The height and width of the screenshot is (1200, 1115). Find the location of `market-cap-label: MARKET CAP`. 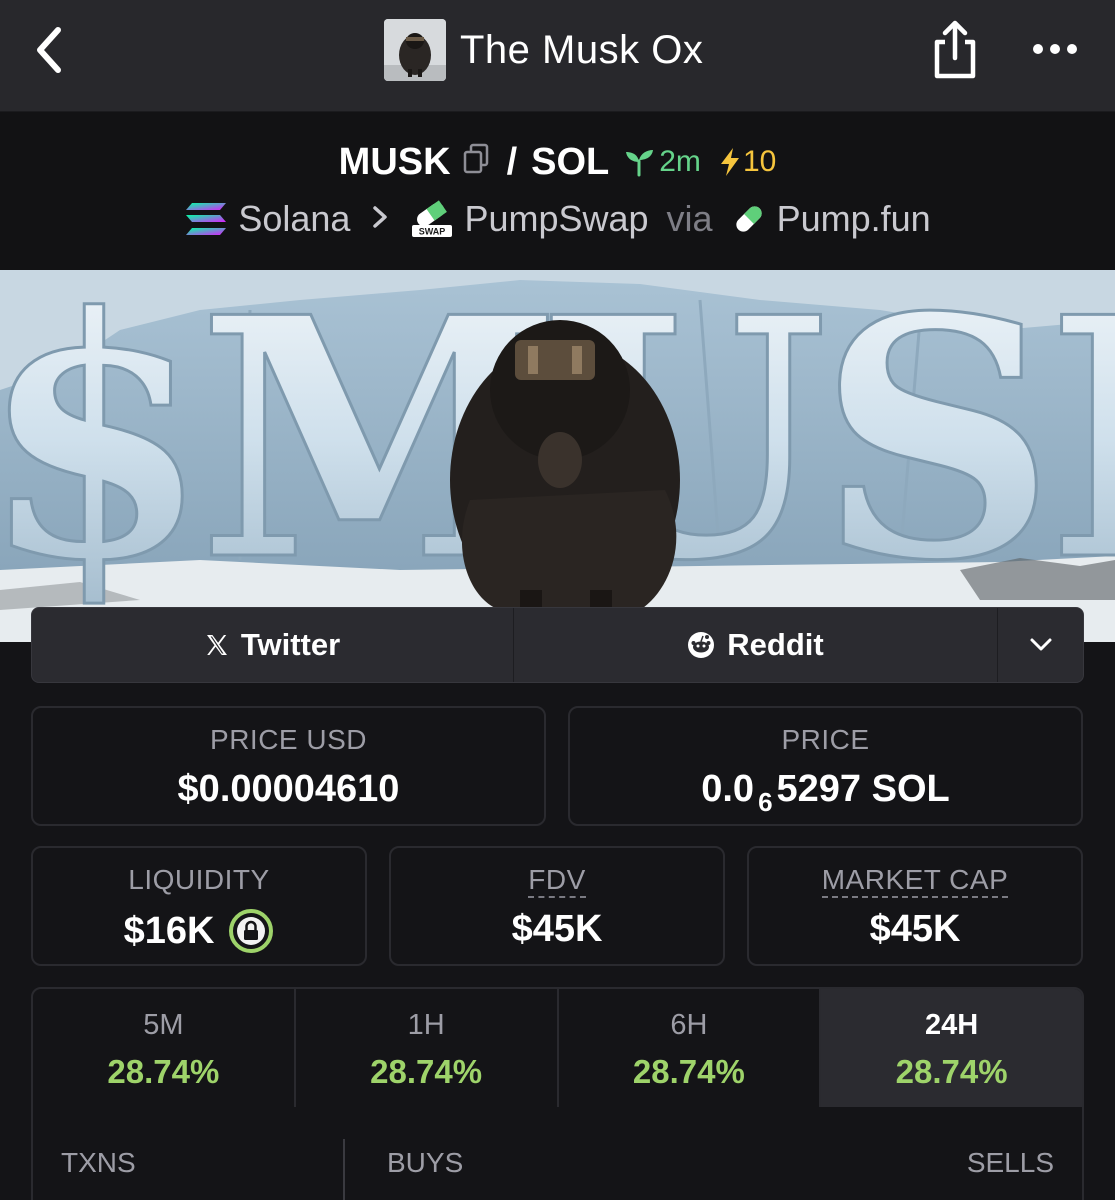

market-cap-label: MARKET CAP is located at coordinates (915, 881).